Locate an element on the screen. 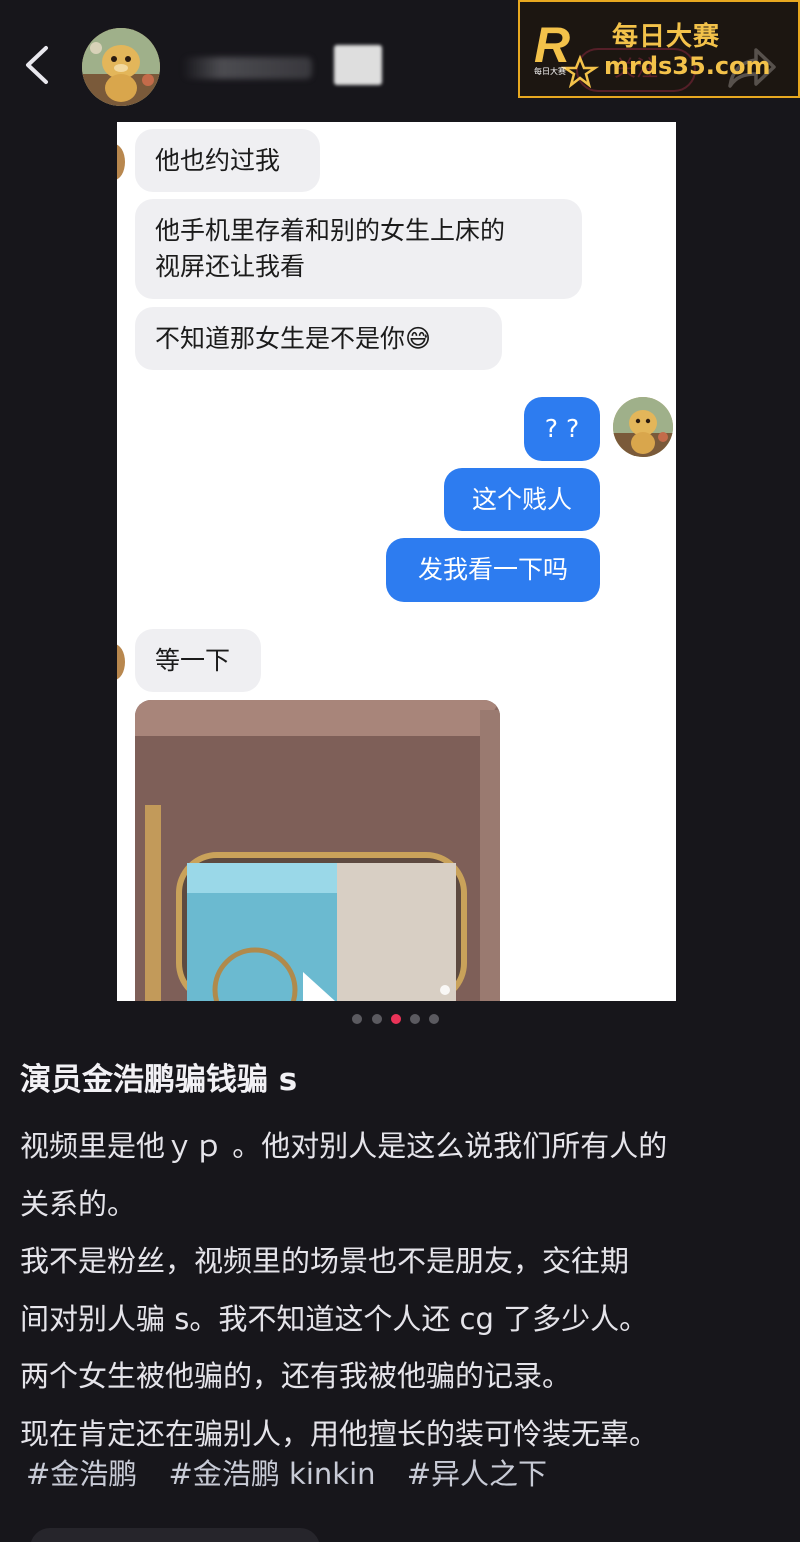 The height and width of the screenshot is (1542, 800). post-body-line: 关系的。 is located at coordinates (78, 1203).